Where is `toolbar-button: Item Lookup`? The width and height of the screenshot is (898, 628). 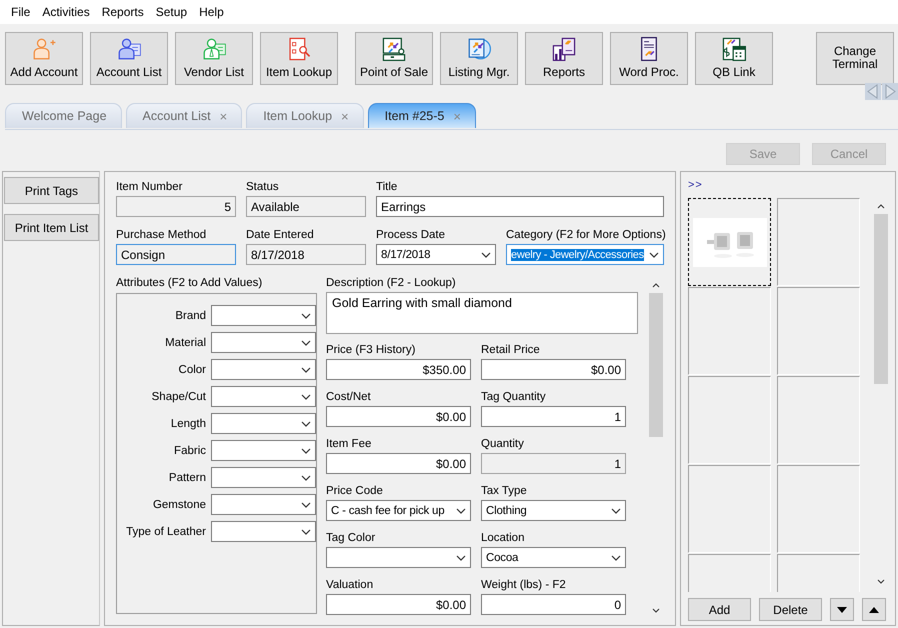 toolbar-button: Item Lookup is located at coordinates (299, 58).